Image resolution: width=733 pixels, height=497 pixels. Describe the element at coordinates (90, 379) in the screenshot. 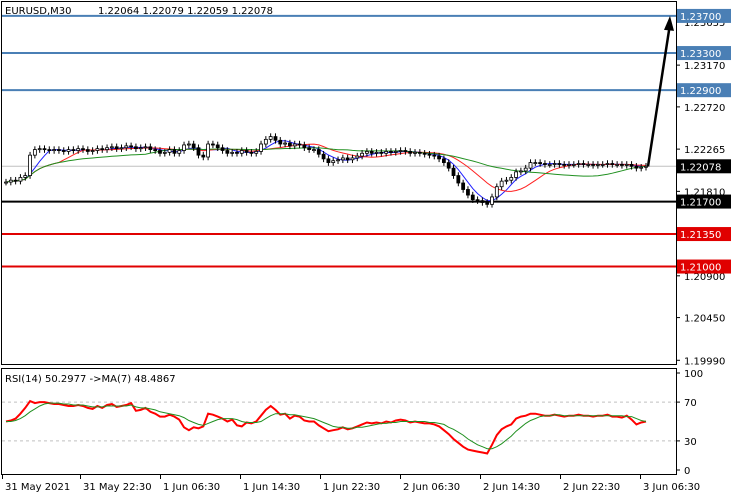

I see `rsi-title: RSI(14) 50.2977 ->MA(7) 48.4867` at that location.